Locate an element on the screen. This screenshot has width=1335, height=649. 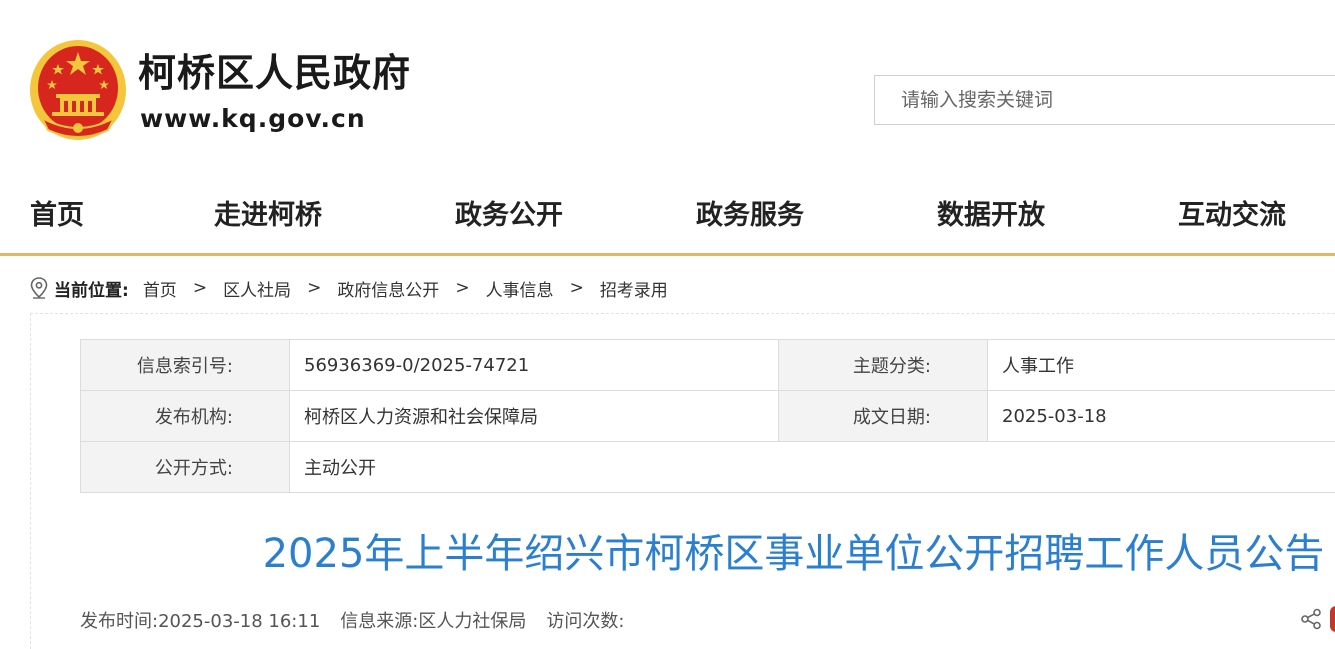
index-label: 信息索引号: is located at coordinates (185, 365).